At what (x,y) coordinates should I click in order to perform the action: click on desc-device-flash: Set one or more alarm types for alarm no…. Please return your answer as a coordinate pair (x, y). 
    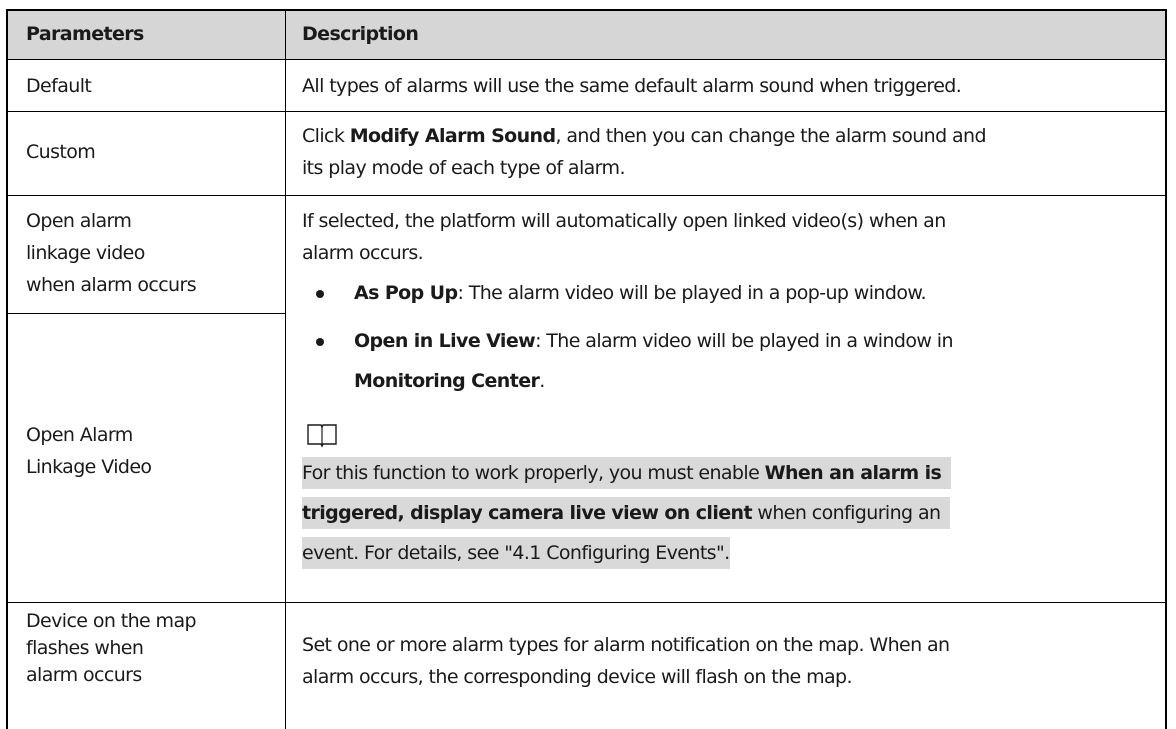
    Looking at the image, I should click on (729, 661).